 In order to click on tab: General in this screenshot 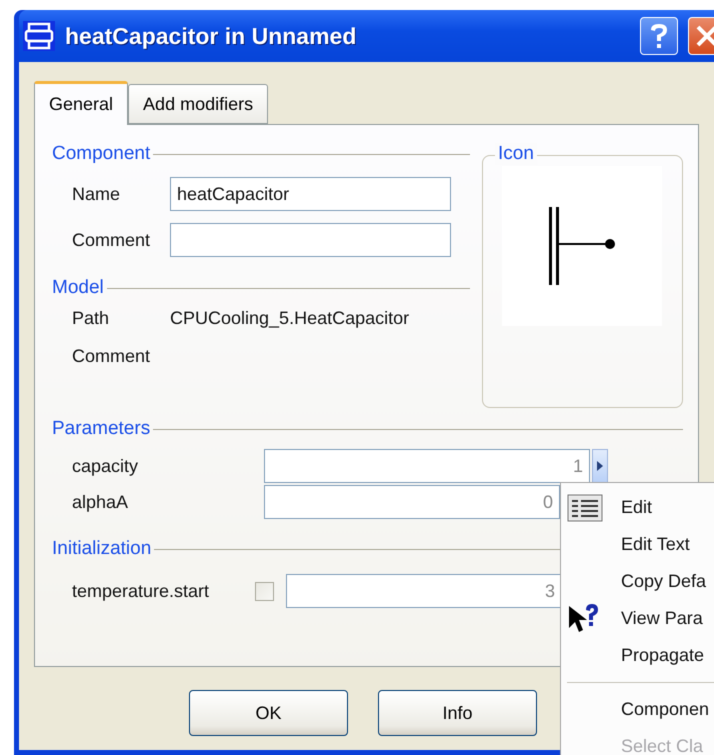, I will do `click(81, 103)`.